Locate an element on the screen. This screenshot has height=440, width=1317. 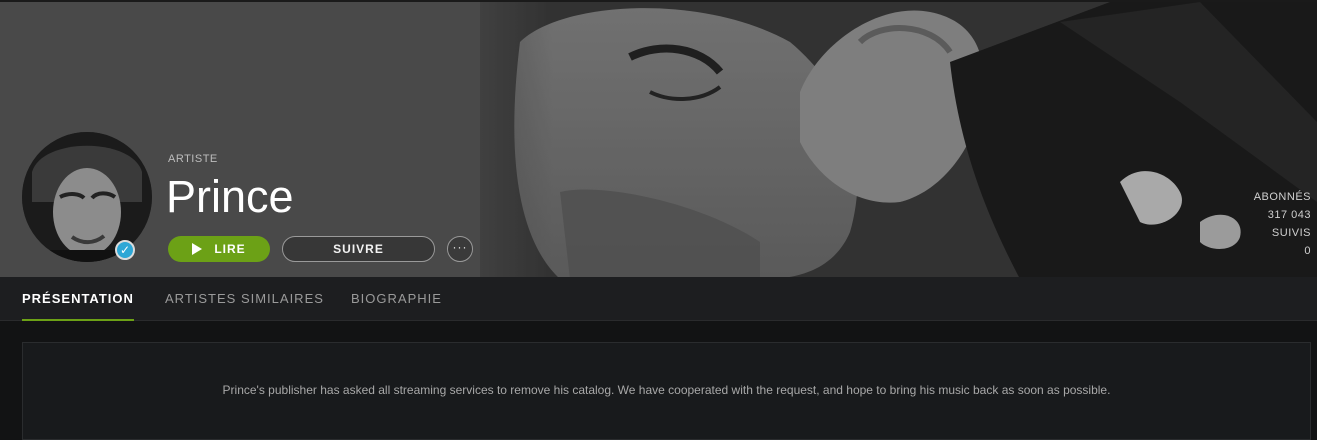
tab-related-artists: ARTISTES SIMILAIRES is located at coordinates (244, 299).